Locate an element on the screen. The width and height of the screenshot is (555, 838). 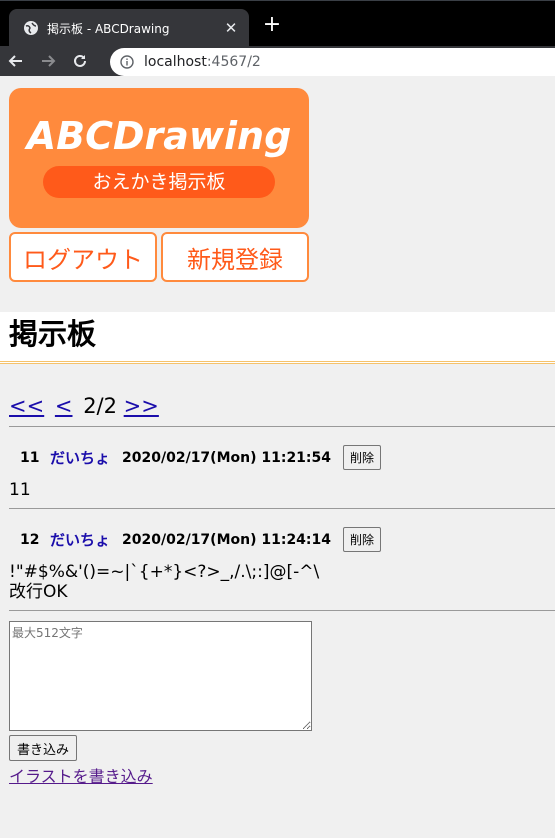
post-number: 11 is located at coordinates (30, 457).